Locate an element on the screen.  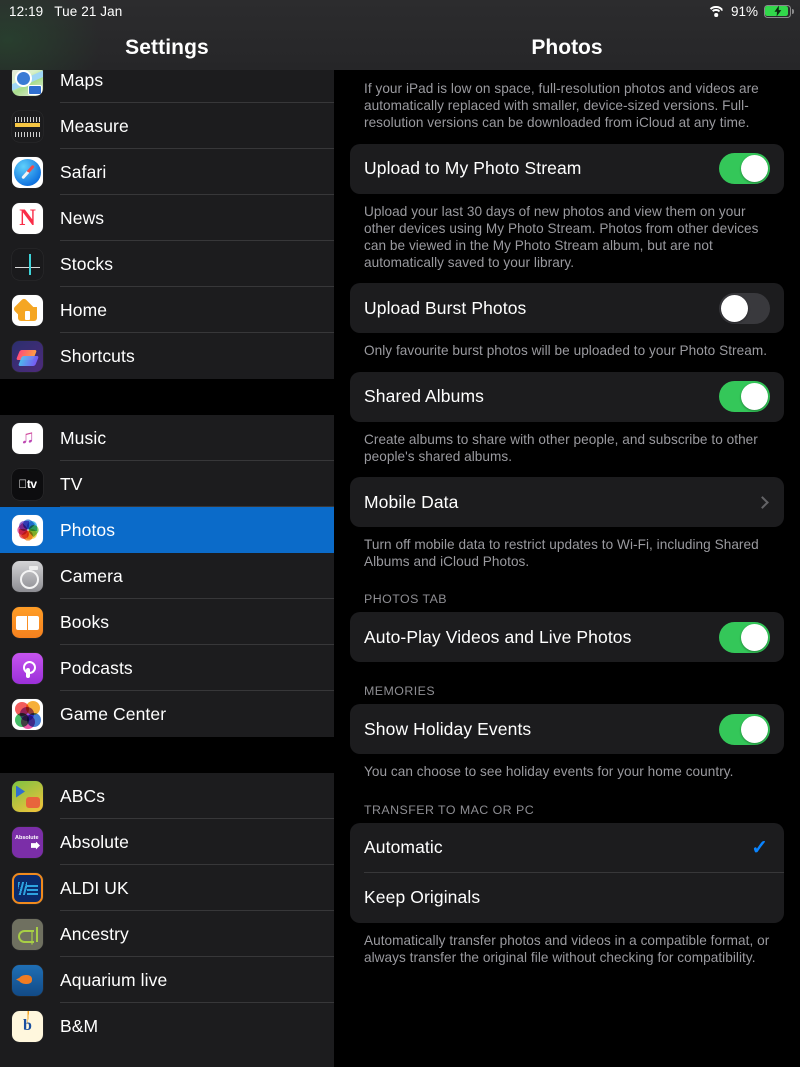
sidebar-item-abcs: ABCs is located at coordinates (167, 796).